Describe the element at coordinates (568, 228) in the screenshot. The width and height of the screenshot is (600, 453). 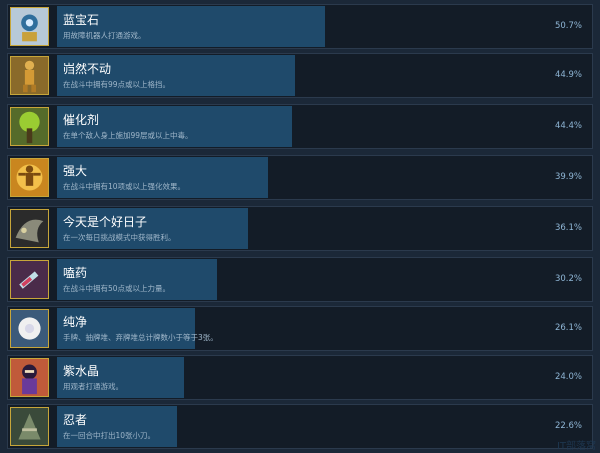
I see `achievement-percent: 36.1%` at that location.